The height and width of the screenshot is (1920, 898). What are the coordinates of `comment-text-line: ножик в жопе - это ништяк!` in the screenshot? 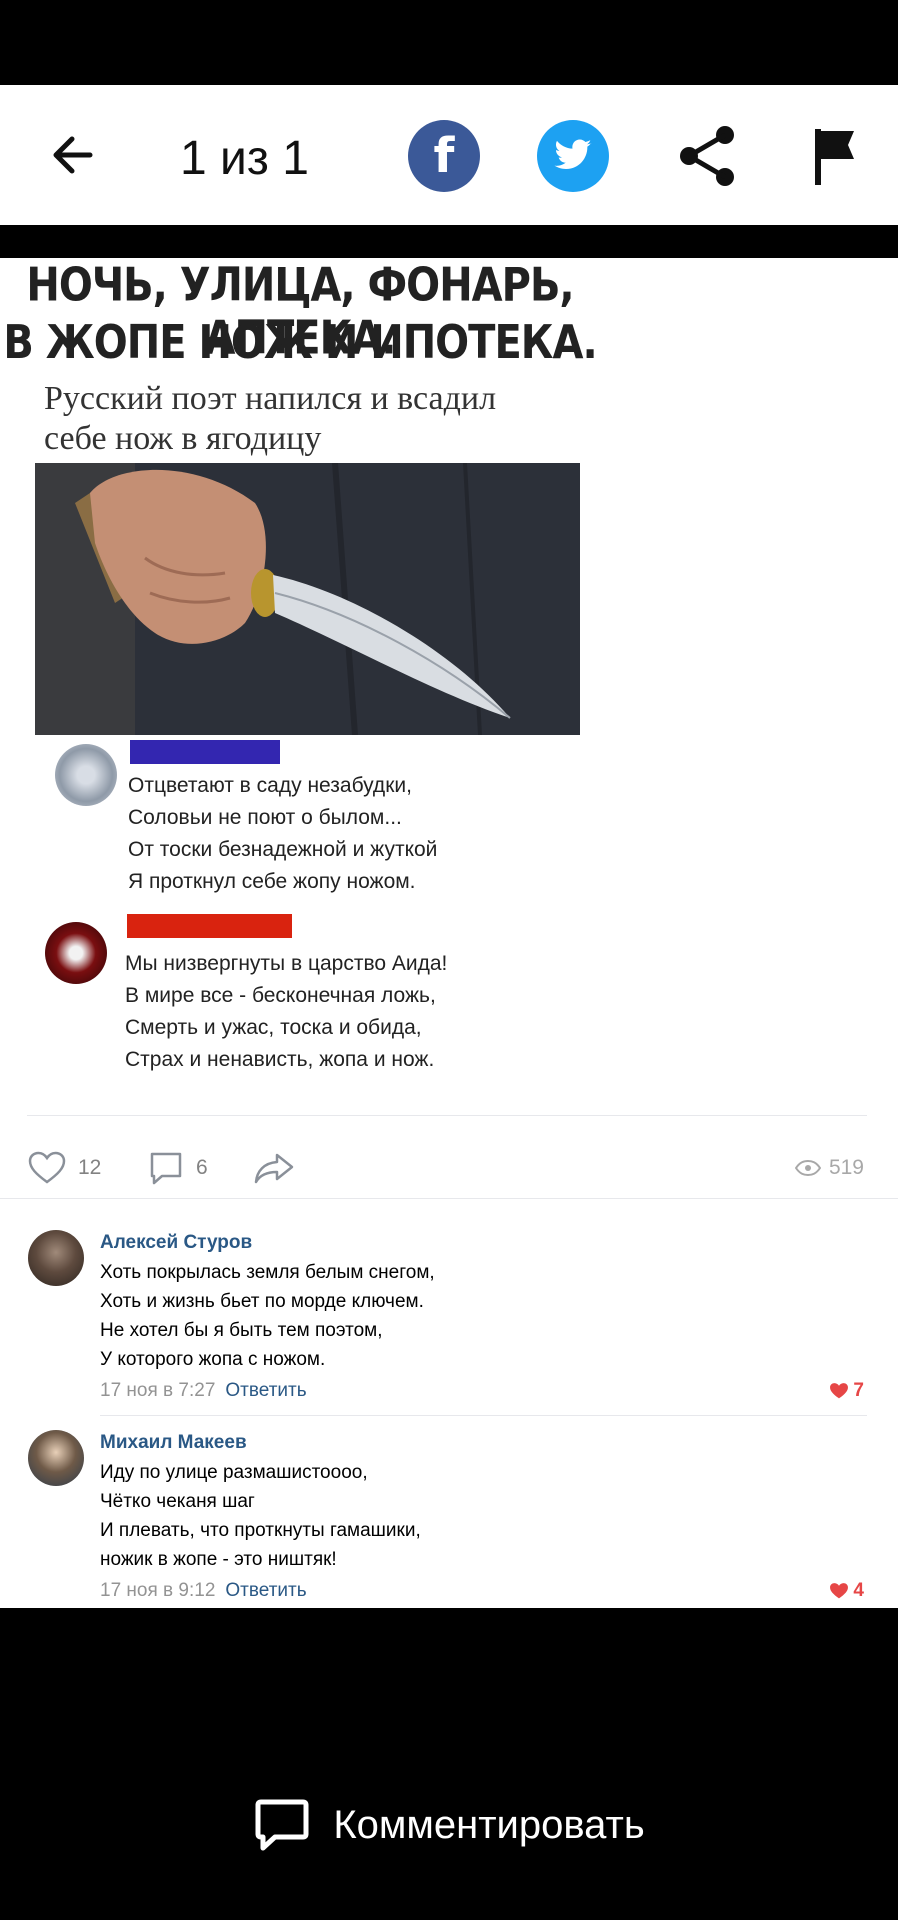 It's located at (218, 1559).